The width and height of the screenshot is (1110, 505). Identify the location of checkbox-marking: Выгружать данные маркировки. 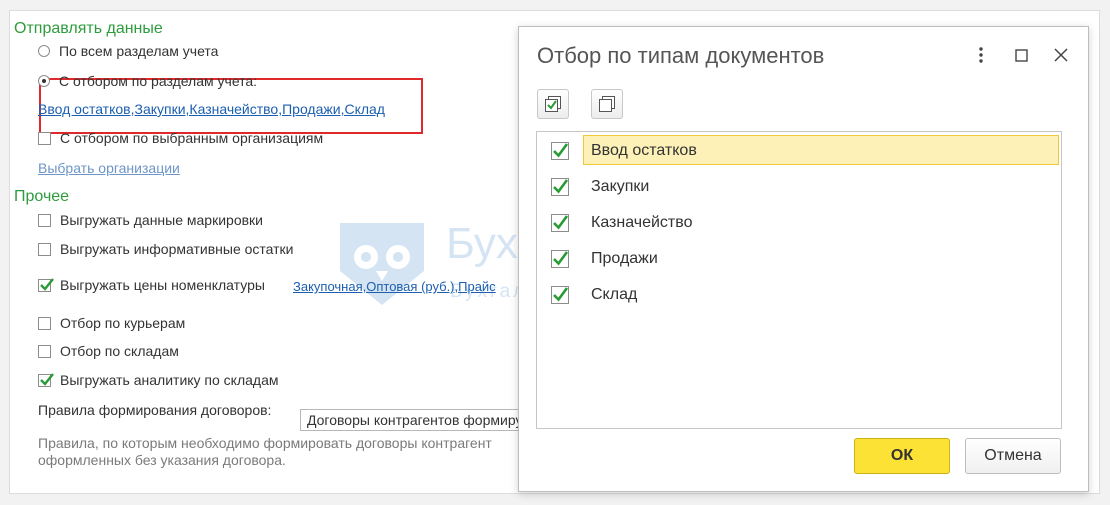
(150, 220).